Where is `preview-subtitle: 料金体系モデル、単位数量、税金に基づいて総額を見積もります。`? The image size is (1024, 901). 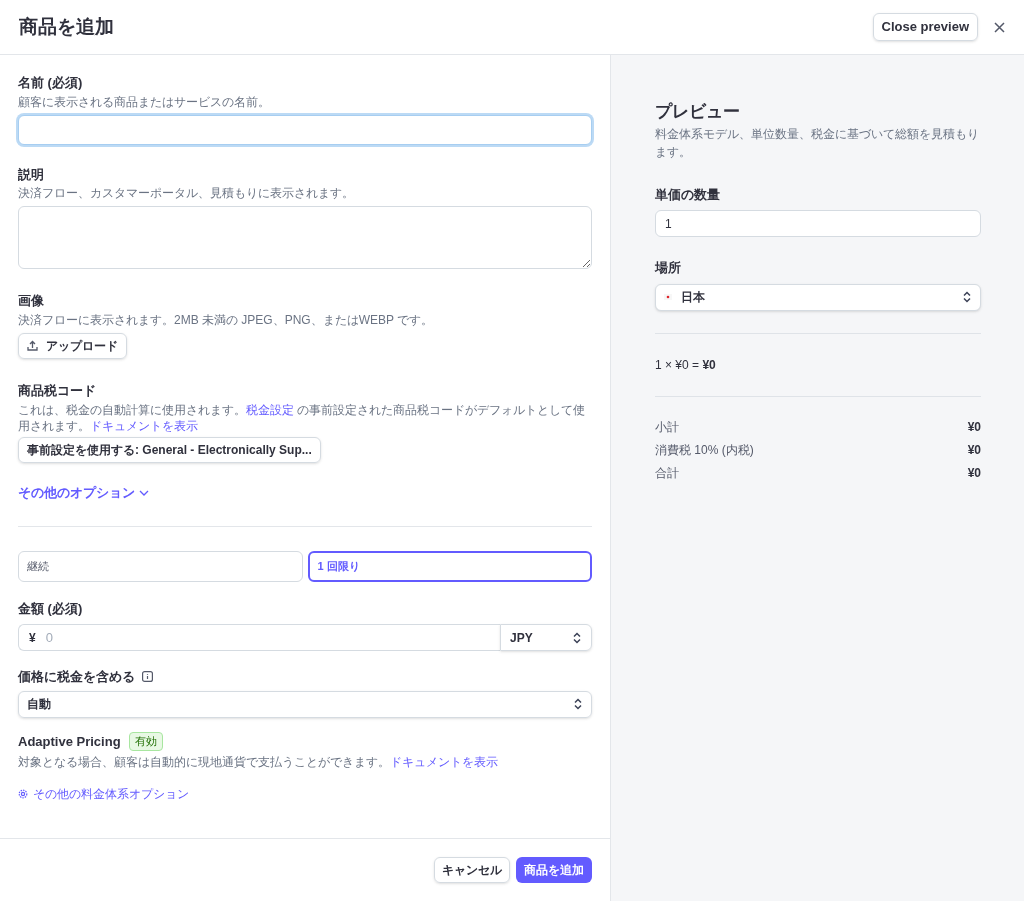 preview-subtitle: 料金体系モデル、単位数量、税金に基づいて総額を見積もります。 is located at coordinates (817, 143).